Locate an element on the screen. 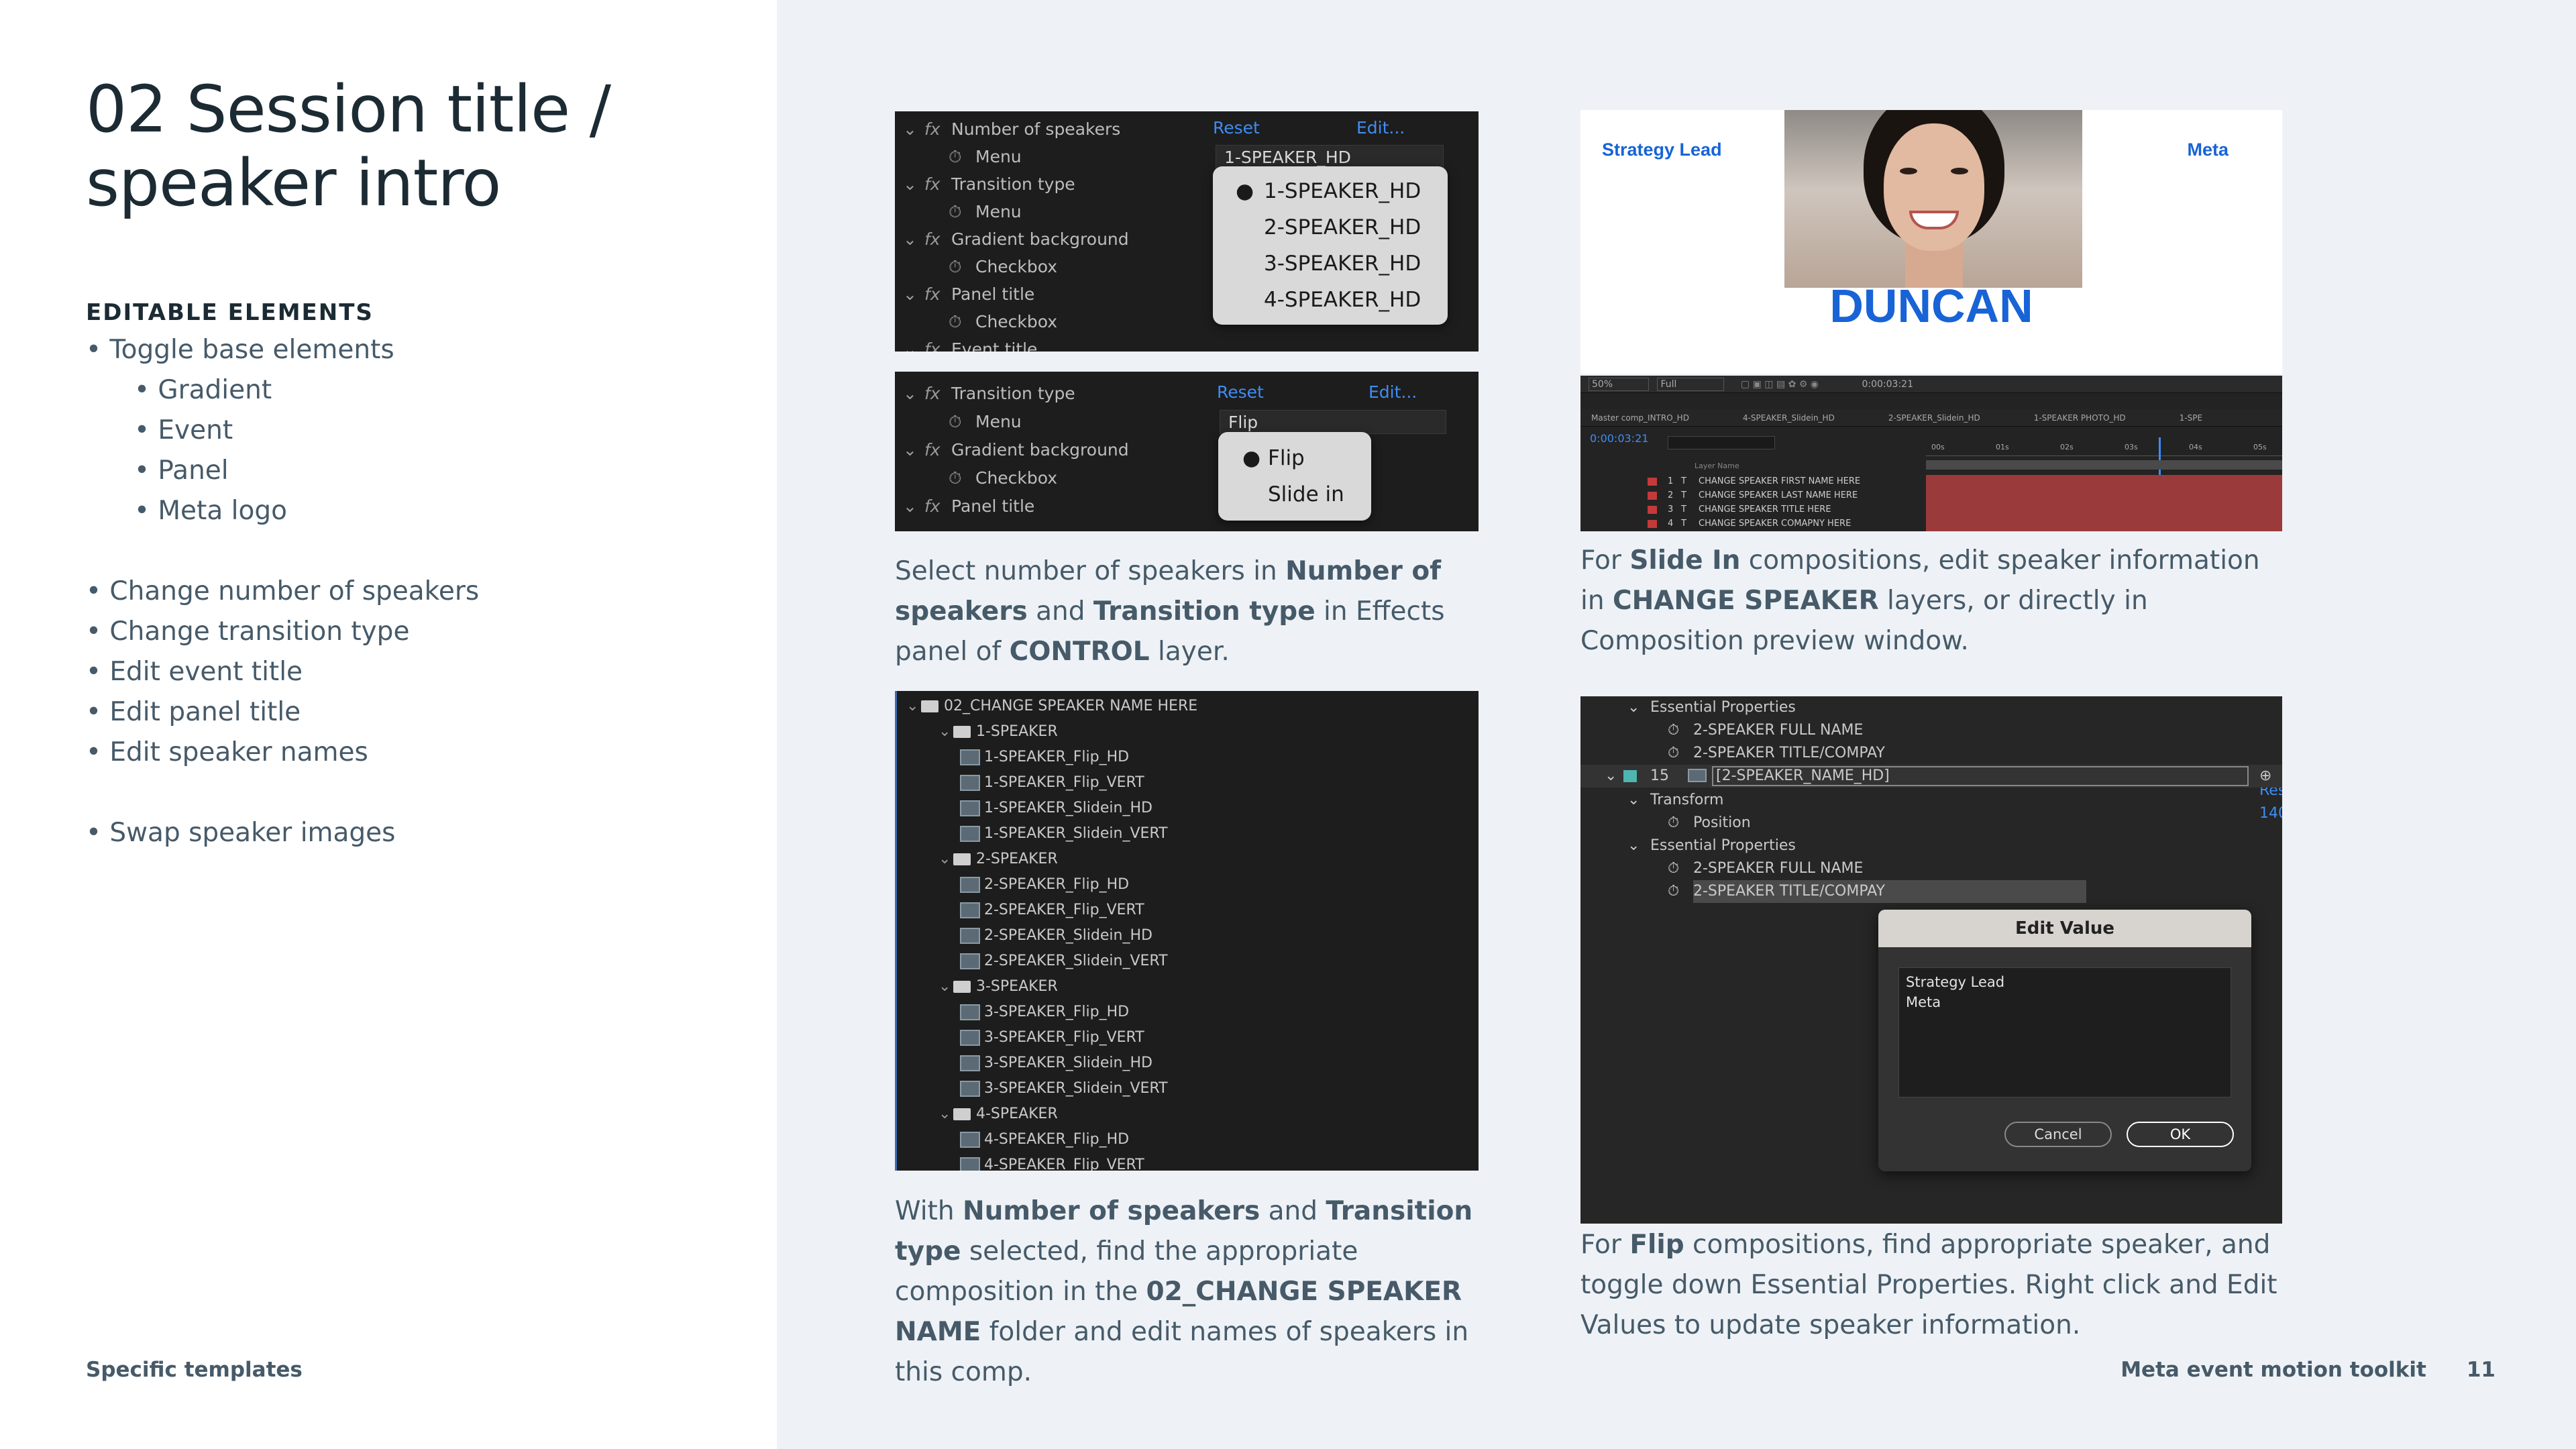 This screenshot has width=2576, height=1449. menu-item: Slide in is located at coordinates (1294, 494).